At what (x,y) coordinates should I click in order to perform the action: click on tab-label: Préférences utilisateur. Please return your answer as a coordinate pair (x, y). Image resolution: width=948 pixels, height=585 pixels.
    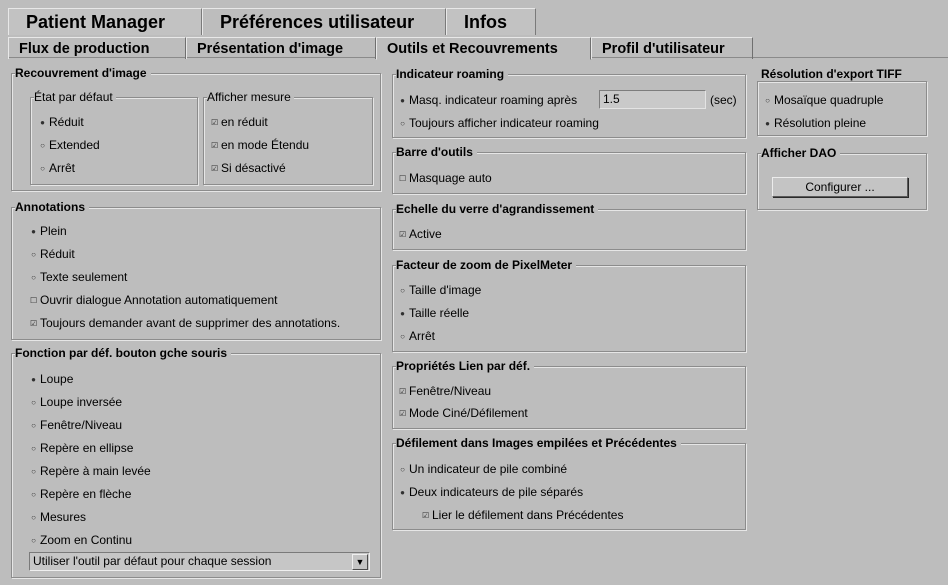
    Looking at the image, I should click on (317, 22).